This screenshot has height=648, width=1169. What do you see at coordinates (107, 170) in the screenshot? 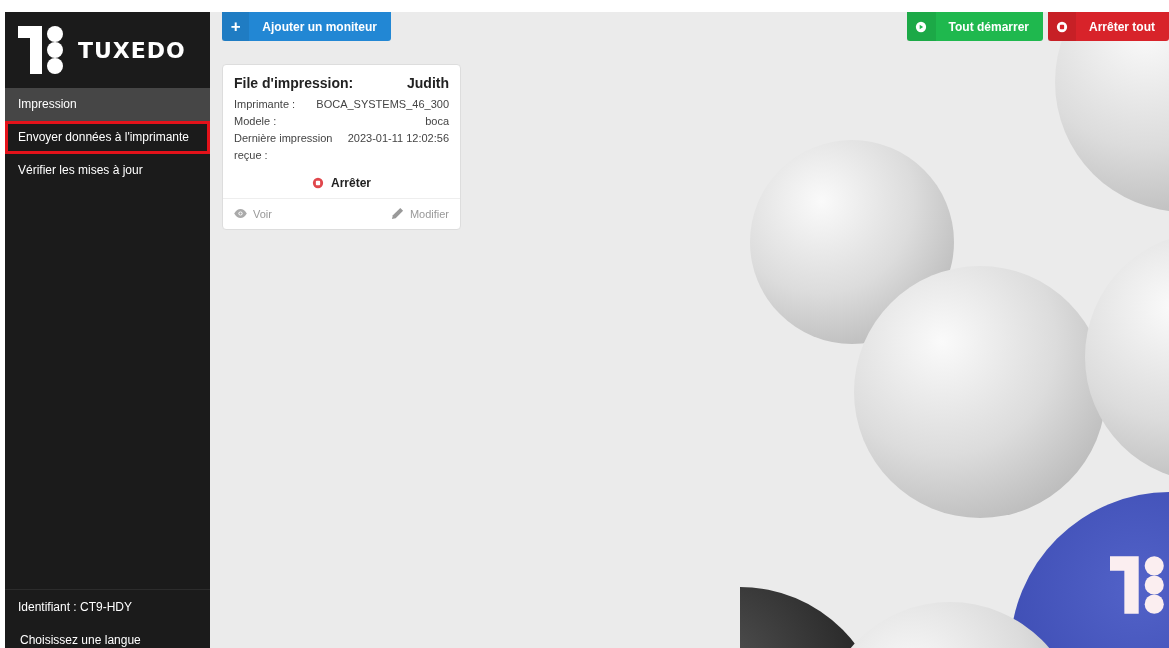
I see `sidebar-item: Vérifier les mises à jour` at bounding box center [107, 170].